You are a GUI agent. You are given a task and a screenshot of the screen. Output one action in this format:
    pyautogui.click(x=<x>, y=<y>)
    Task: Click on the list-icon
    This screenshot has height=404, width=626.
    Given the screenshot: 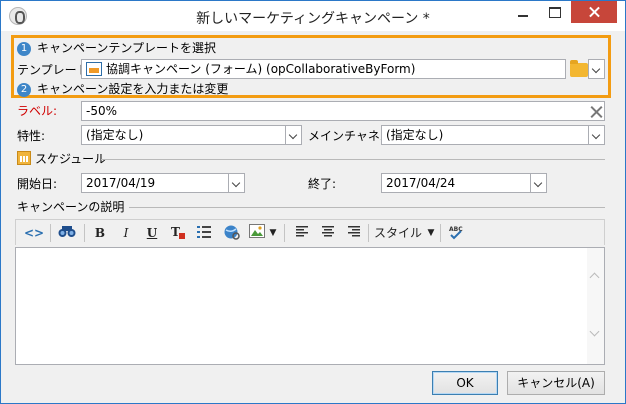 What is the action you would take?
    pyautogui.click(x=204, y=233)
    